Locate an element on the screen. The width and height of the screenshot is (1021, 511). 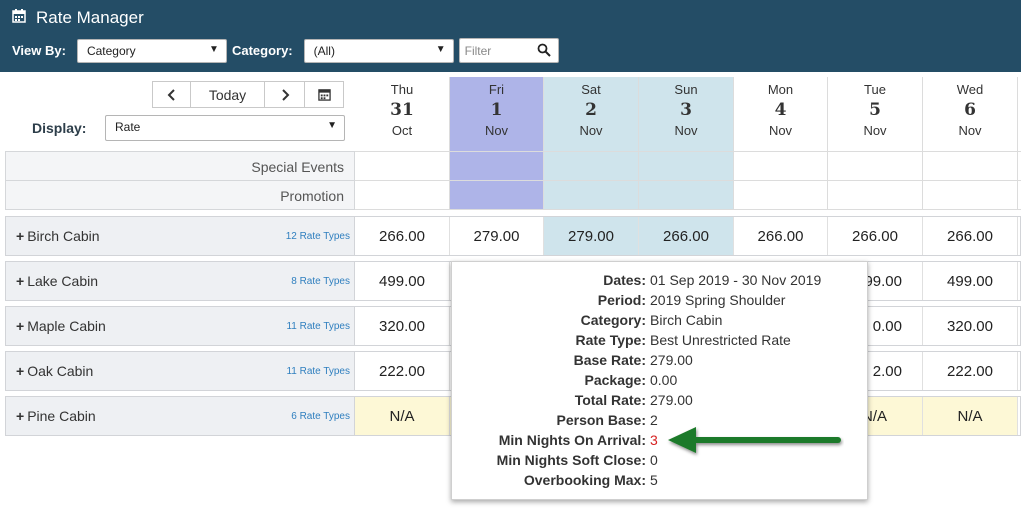
previous-button is located at coordinates (172, 94).